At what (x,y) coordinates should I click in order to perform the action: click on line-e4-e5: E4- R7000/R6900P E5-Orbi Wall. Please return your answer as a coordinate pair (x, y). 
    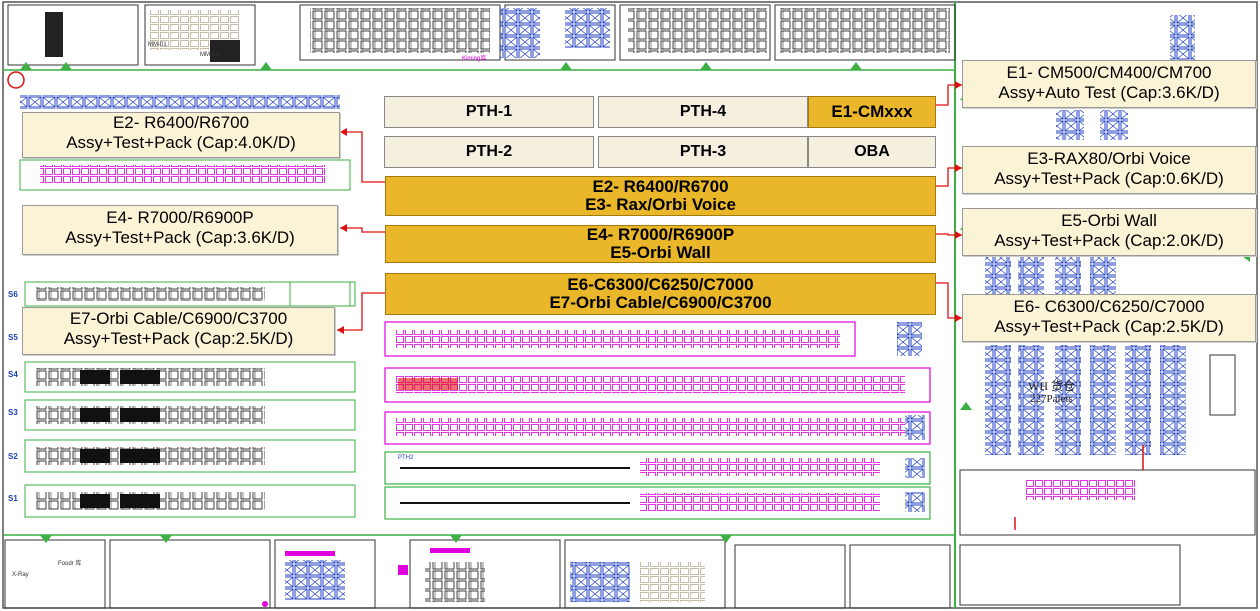
    Looking at the image, I should click on (660, 244).